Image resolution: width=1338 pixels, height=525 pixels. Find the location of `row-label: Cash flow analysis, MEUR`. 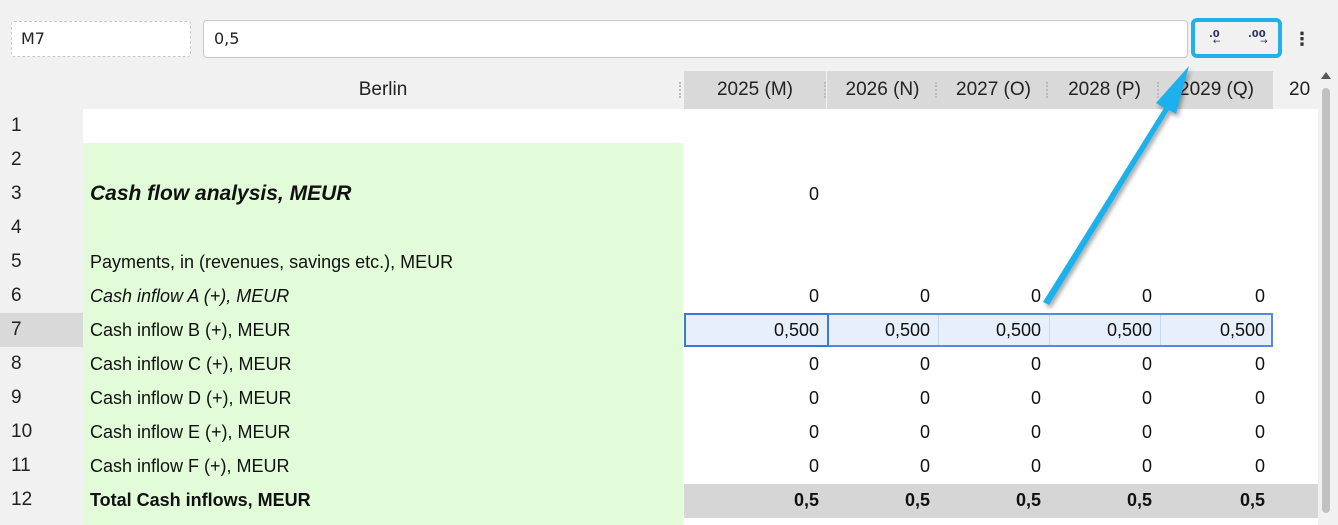

row-label: Cash flow analysis, MEUR is located at coordinates (220, 194).